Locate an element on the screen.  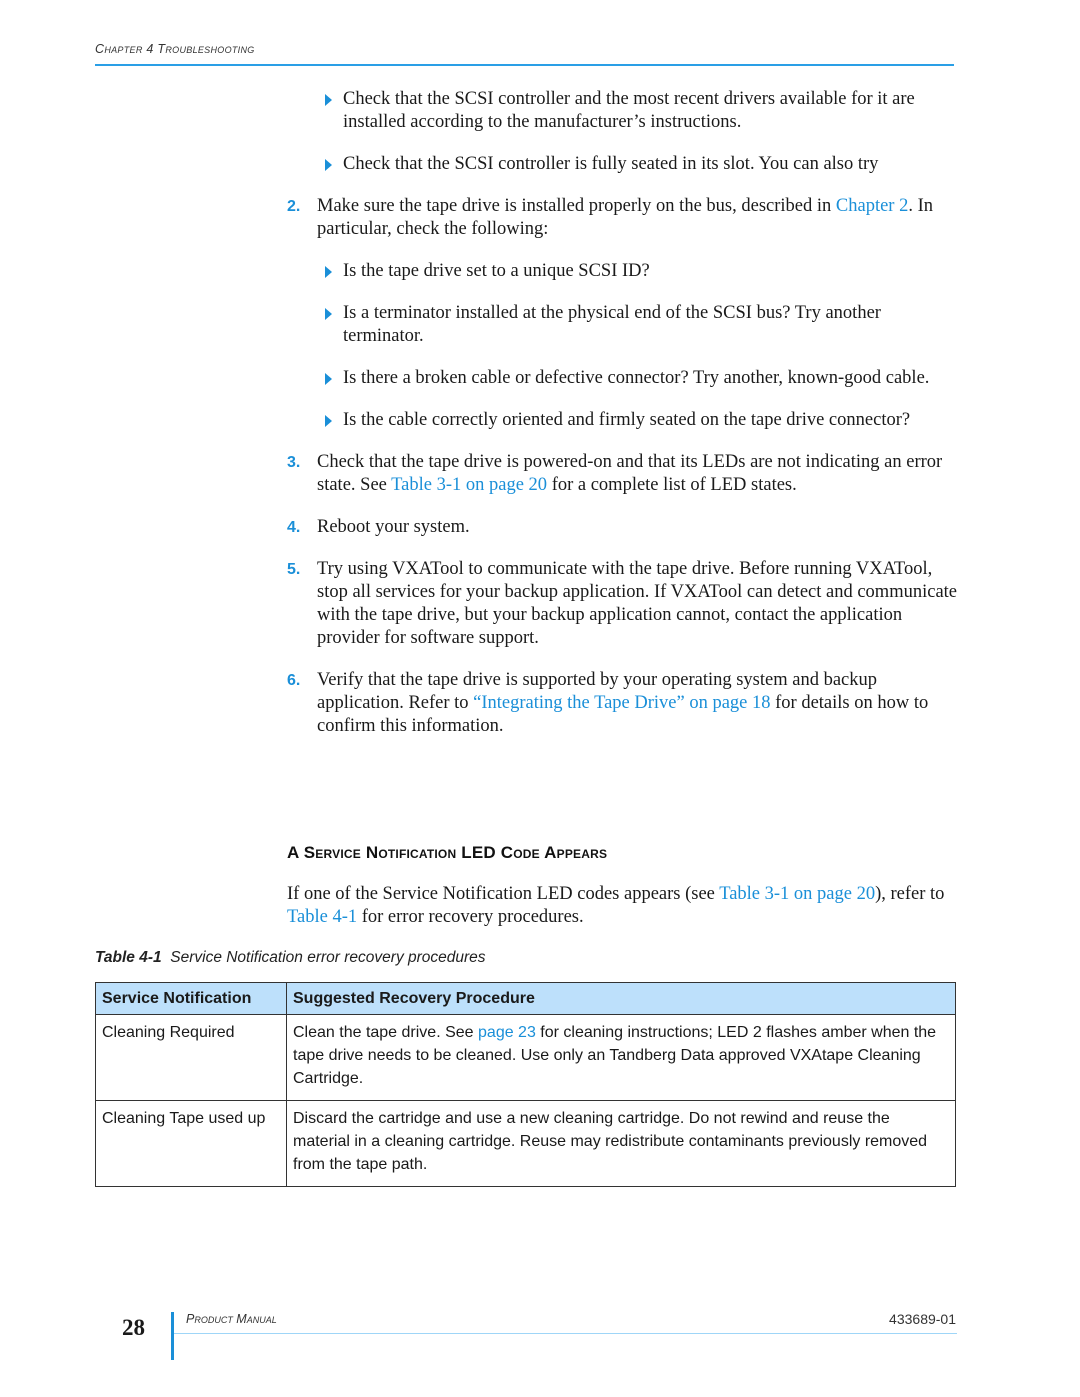
table-4-1-link: Table 4-1 is located at coordinates (322, 917).